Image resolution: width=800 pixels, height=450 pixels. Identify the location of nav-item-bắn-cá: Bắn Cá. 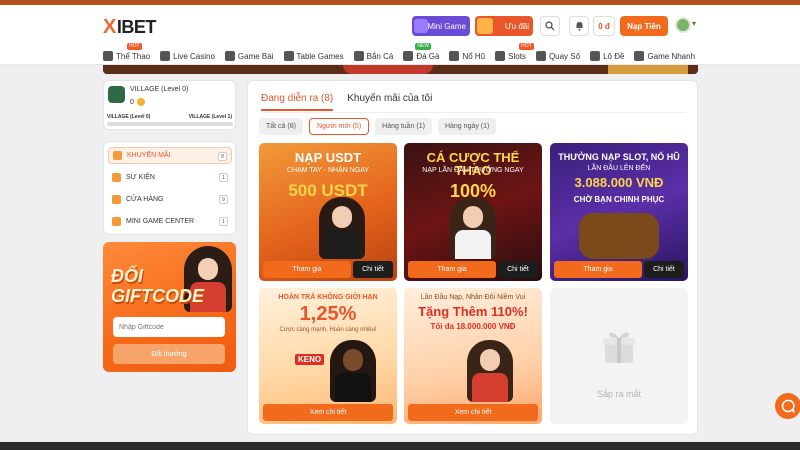
(373, 56).